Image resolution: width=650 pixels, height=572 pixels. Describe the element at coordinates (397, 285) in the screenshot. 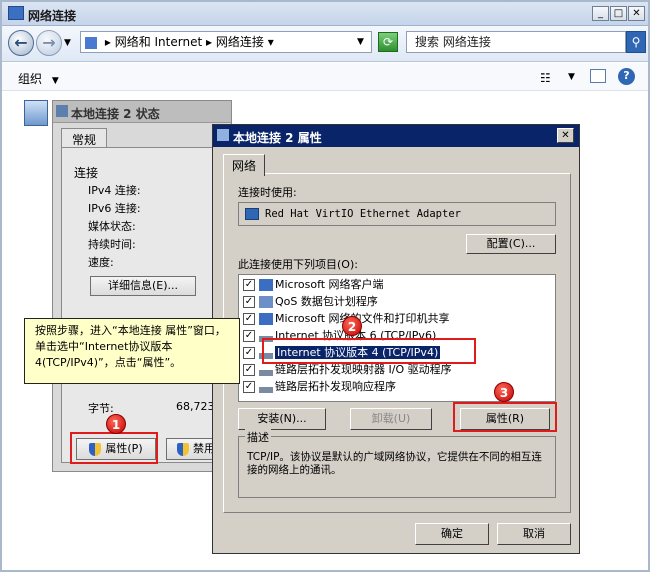

I see `list-item: ✓ Microsoft 网络客户端` at that location.